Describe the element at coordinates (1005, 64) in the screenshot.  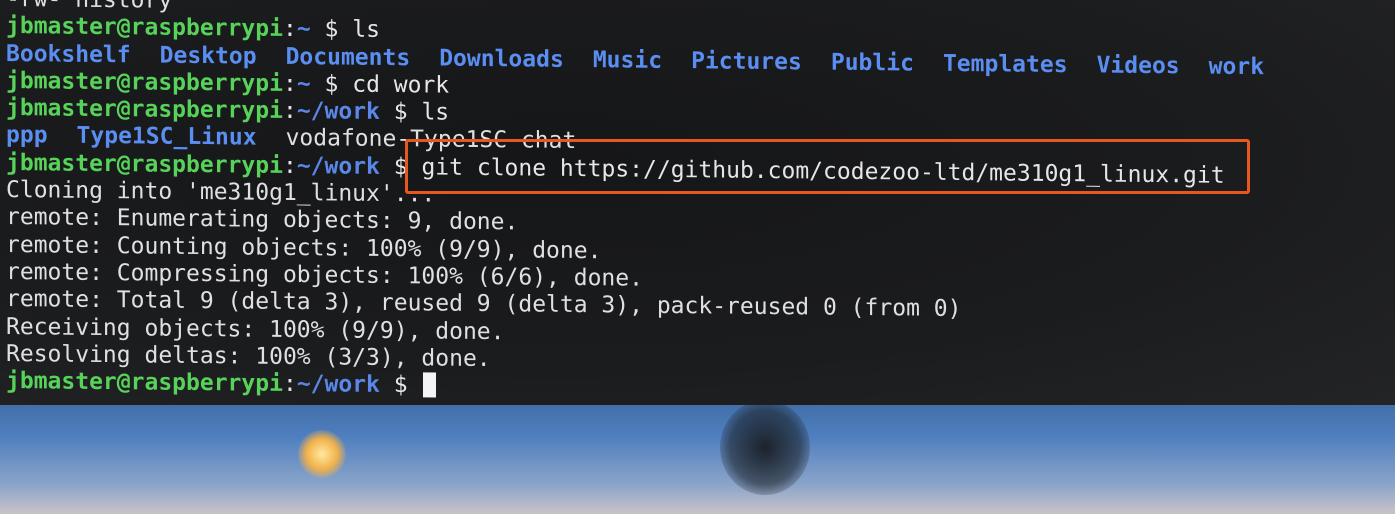
I see `directory-entry: Templates` at that location.